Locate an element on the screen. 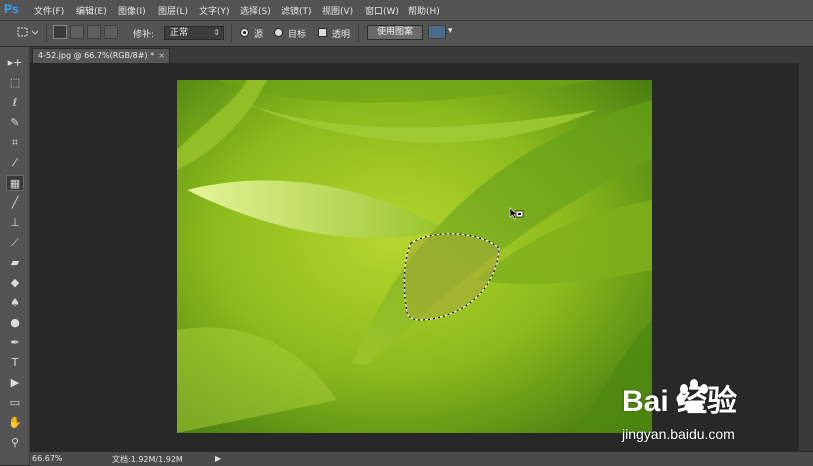 This screenshot has height=466, width=813. source-label: 源 is located at coordinates (259, 35).